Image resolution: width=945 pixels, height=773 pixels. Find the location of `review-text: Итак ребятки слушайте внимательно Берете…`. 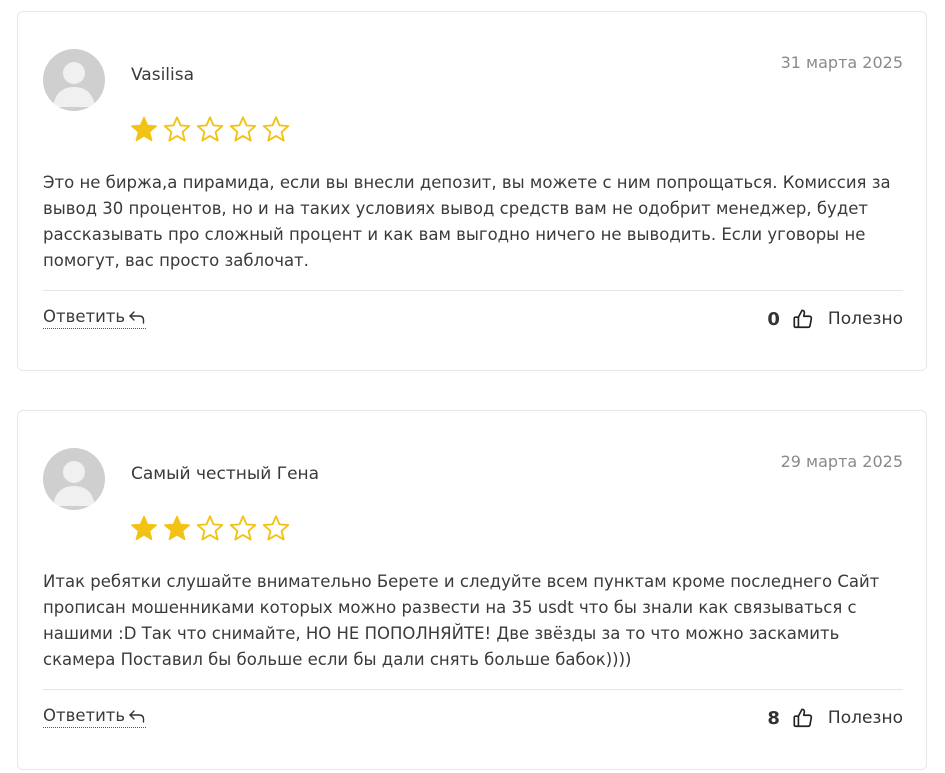

review-text: Итак ребятки слушайте внимательно Берете… is located at coordinates (461, 620).